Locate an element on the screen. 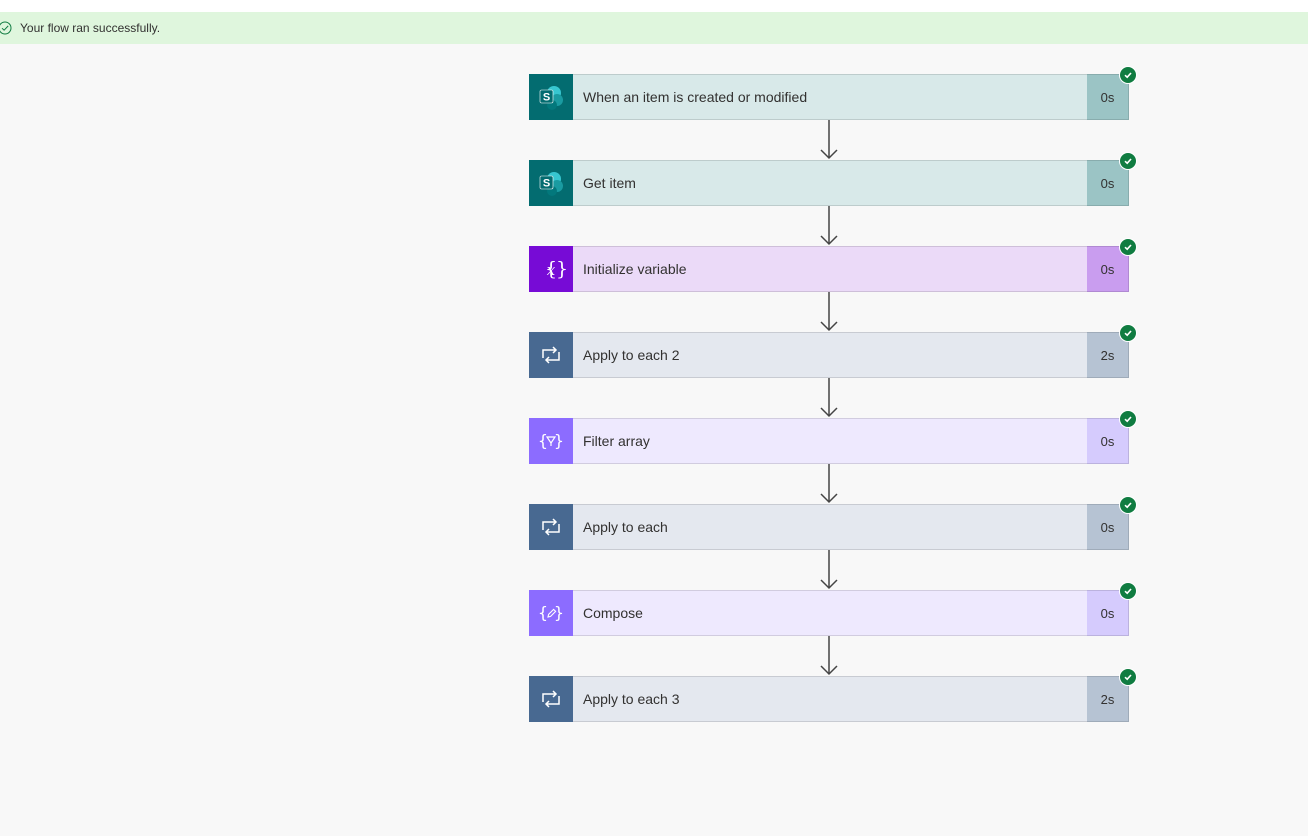  step-title: Compose is located at coordinates (830, 613).